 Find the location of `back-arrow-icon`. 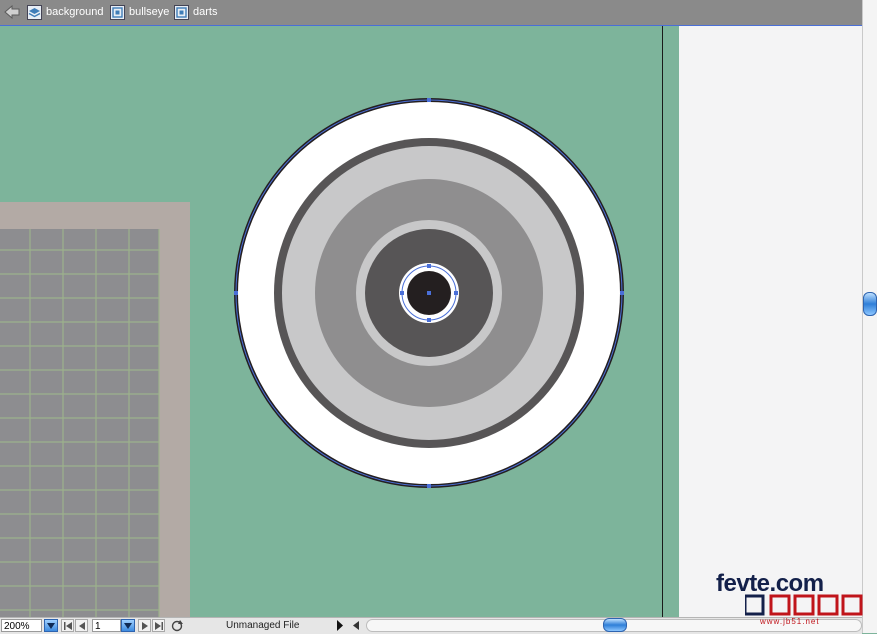

back-arrow-icon is located at coordinates (12, 12).